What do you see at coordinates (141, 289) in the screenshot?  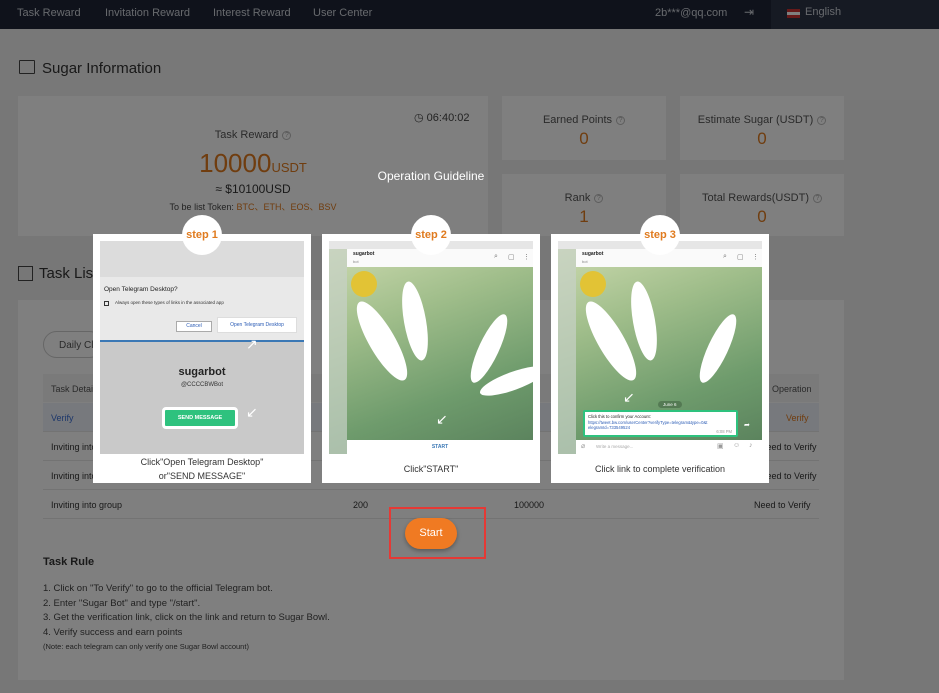 I see `dialog-title: Open Telegram Desktop?` at bounding box center [141, 289].